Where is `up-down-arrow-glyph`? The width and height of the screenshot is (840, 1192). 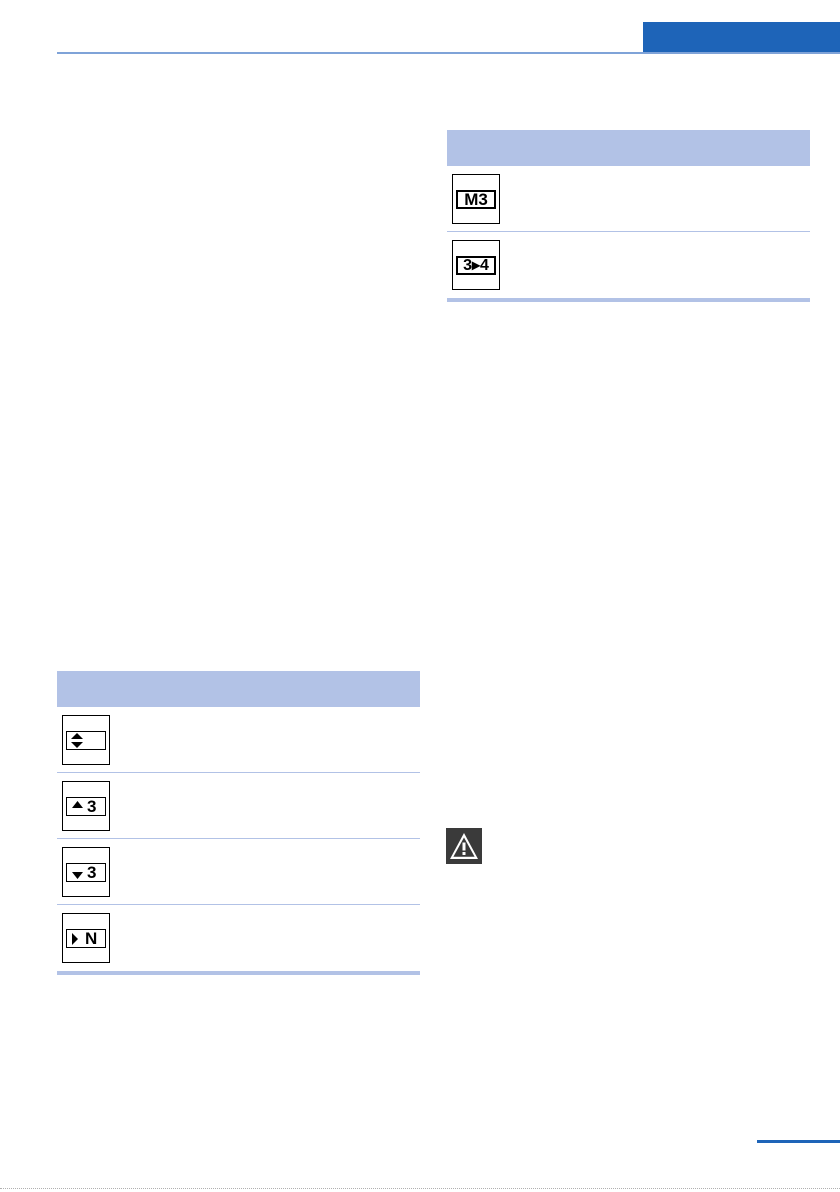 up-down-arrow-glyph is located at coordinates (77, 740).